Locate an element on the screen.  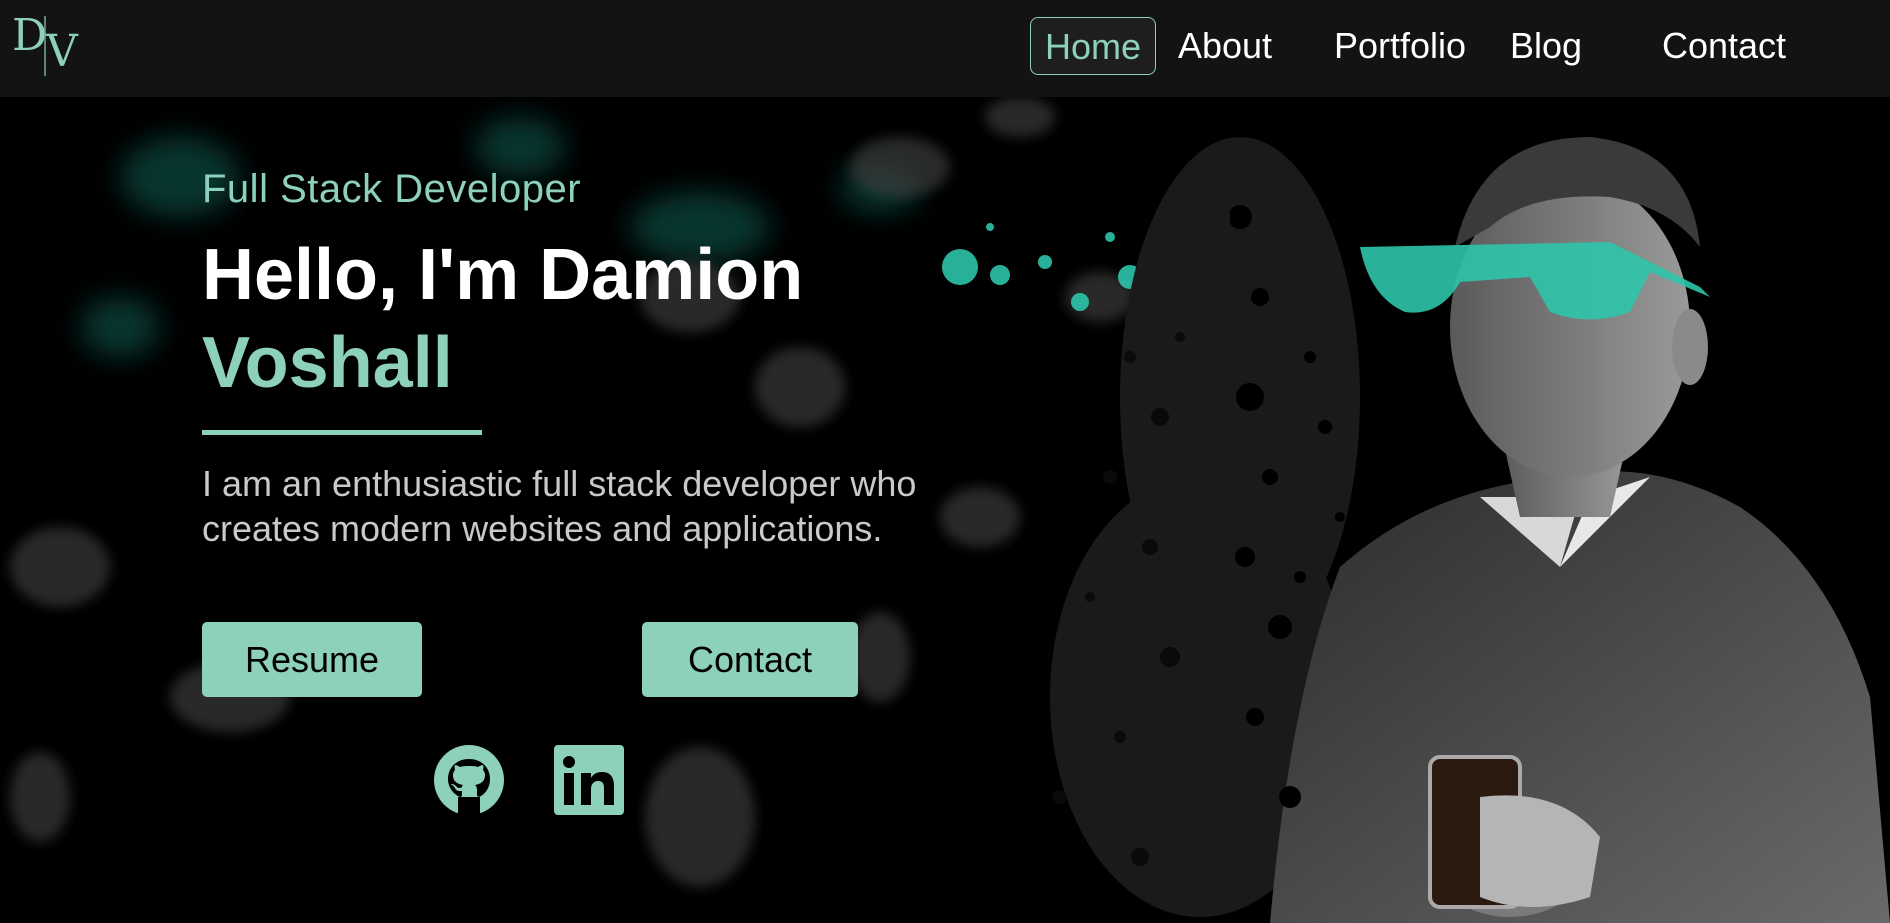
resume-button: Resume is located at coordinates (312, 659).